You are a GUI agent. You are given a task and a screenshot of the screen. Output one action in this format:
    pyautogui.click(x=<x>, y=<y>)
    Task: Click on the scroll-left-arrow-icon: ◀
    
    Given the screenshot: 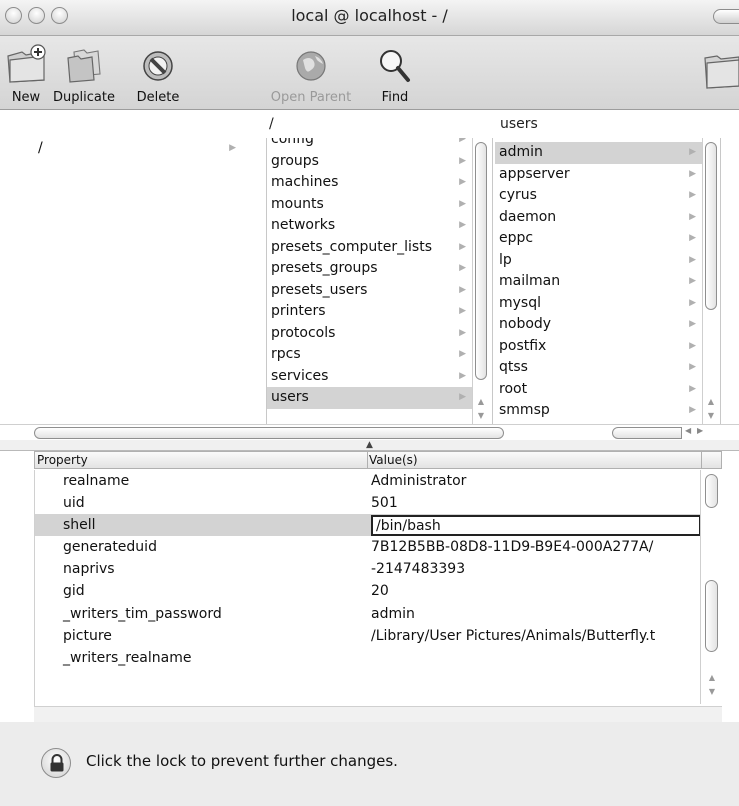 What is the action you would take?
    pyautogui.click(x=688, y=430)
    